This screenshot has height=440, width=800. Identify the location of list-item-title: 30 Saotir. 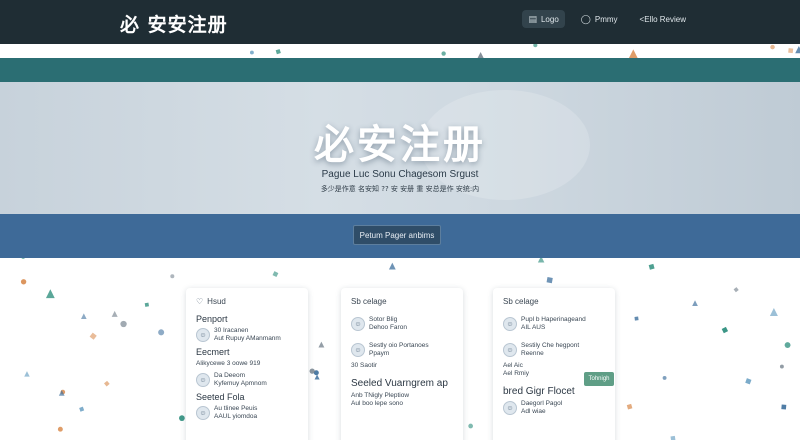
(364, 365).